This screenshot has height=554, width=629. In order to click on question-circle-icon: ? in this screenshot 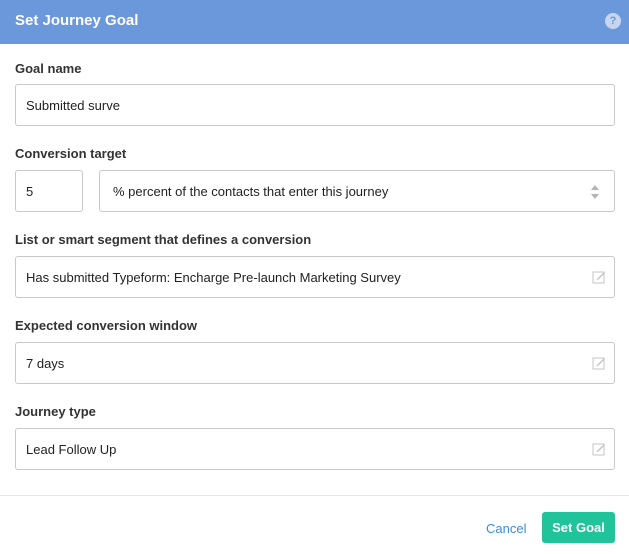, I will do `click(613, 21)`.